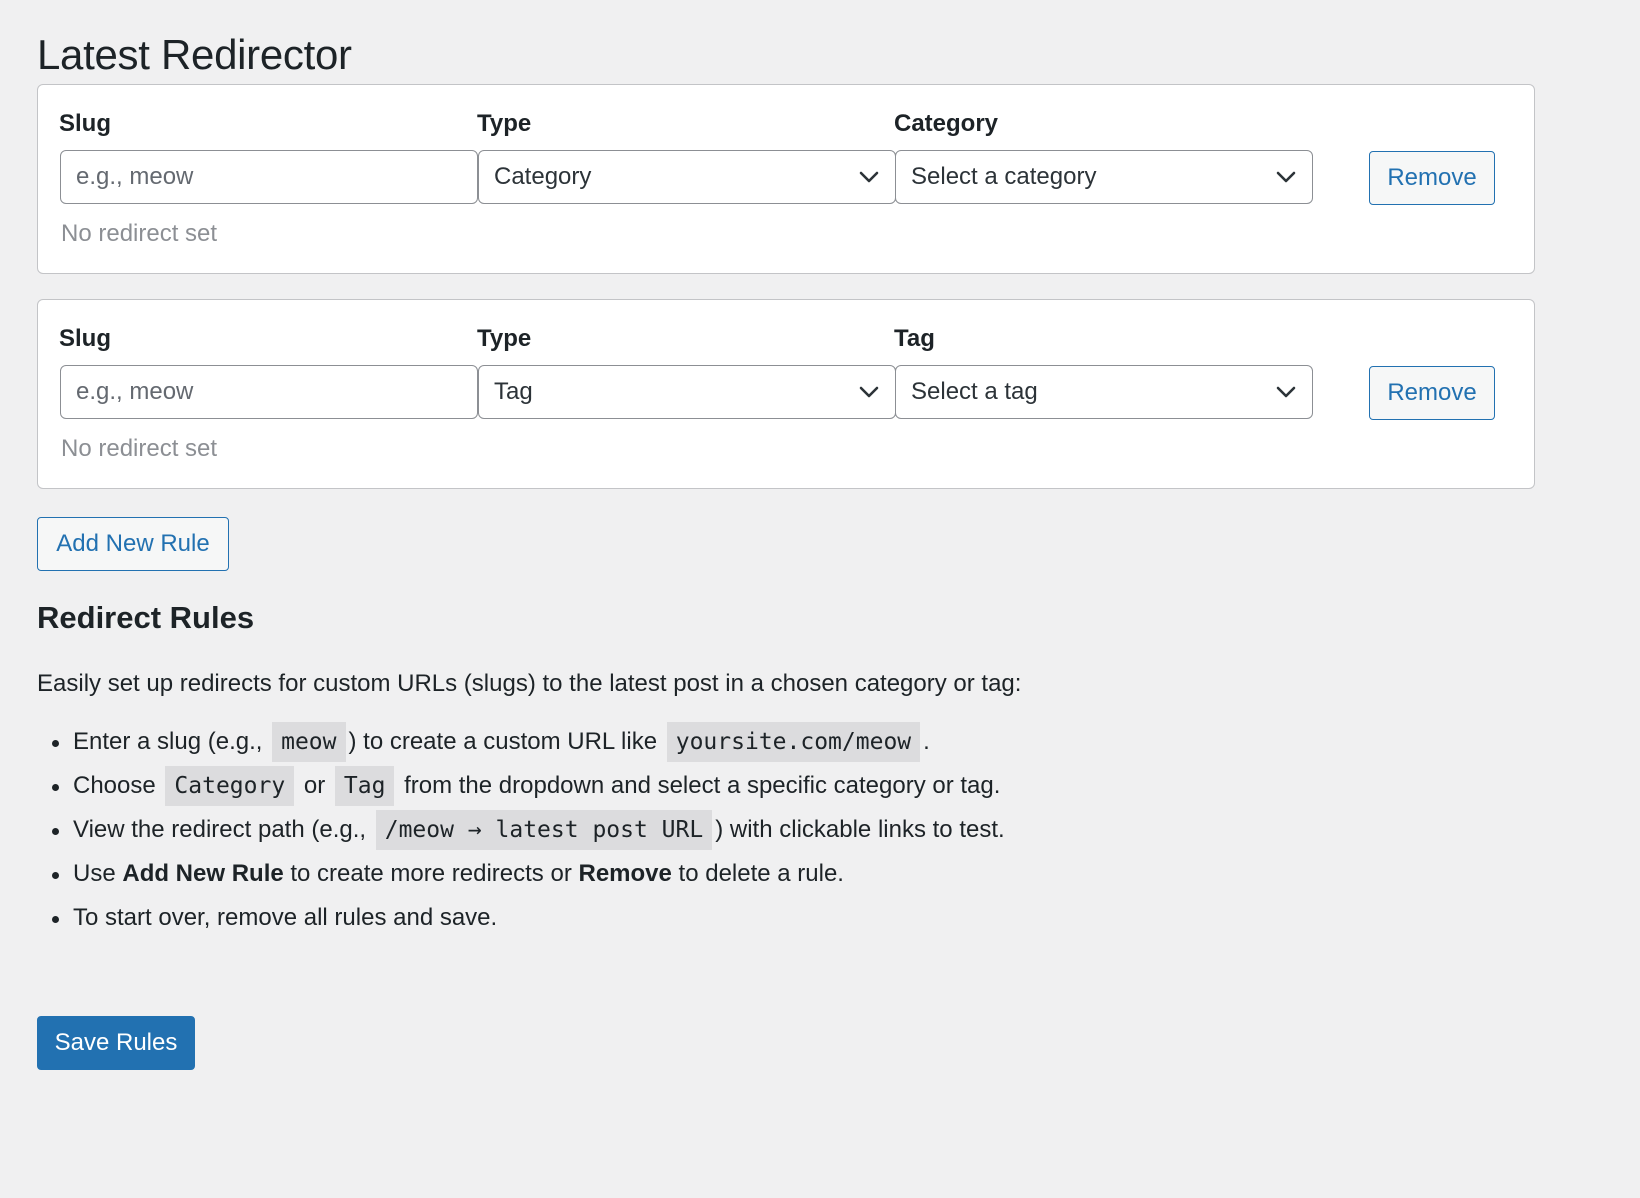 The image size is (1640, 1198). What do you see at coordinates (364, 786) in the screenshot?
I see `code-snippet: Tag` at bounding box center [364, 786].